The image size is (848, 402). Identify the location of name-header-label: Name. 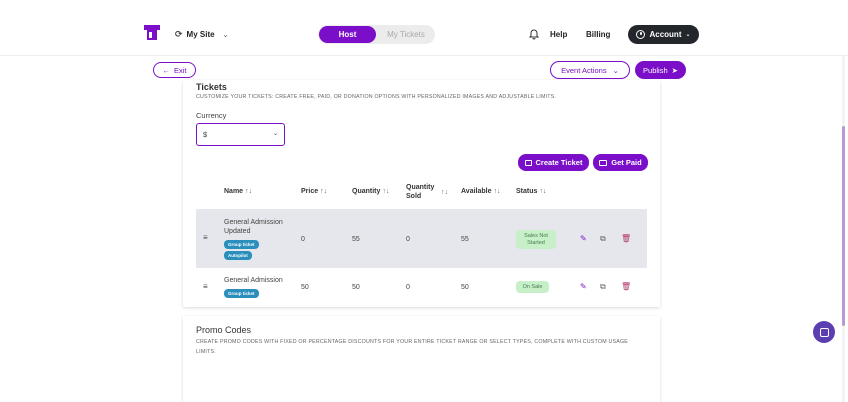
(234, 191).